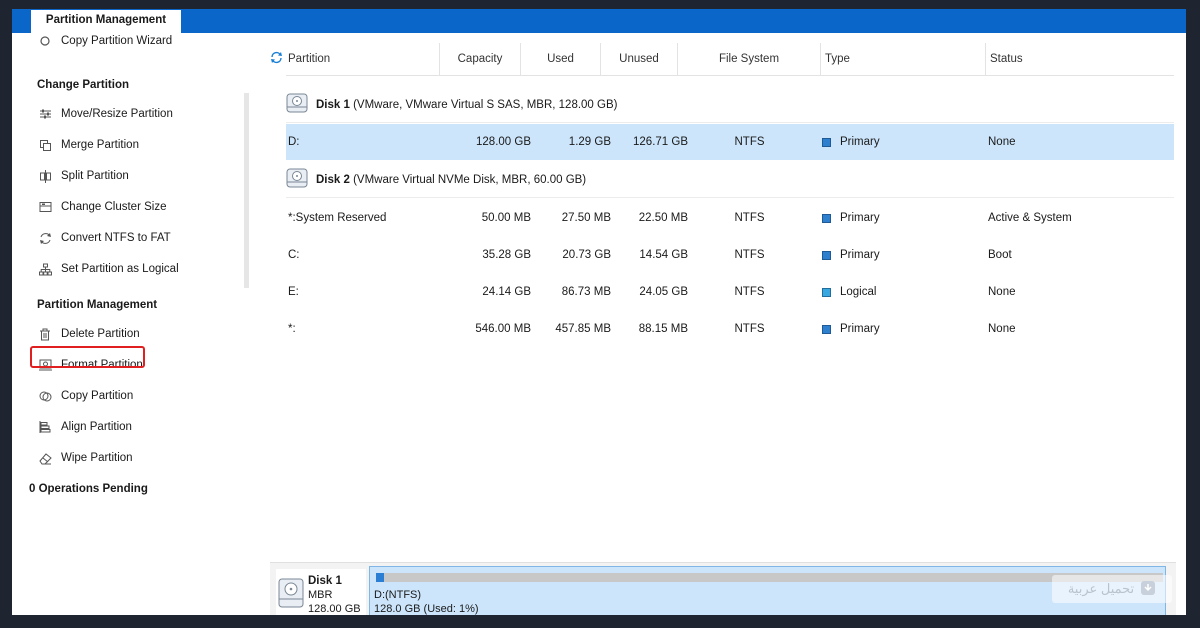  What do you see at coordinates (589, 142) in the screenshot?
I see `cell-used: 1.29 GB` at bounding box center [589, 142].